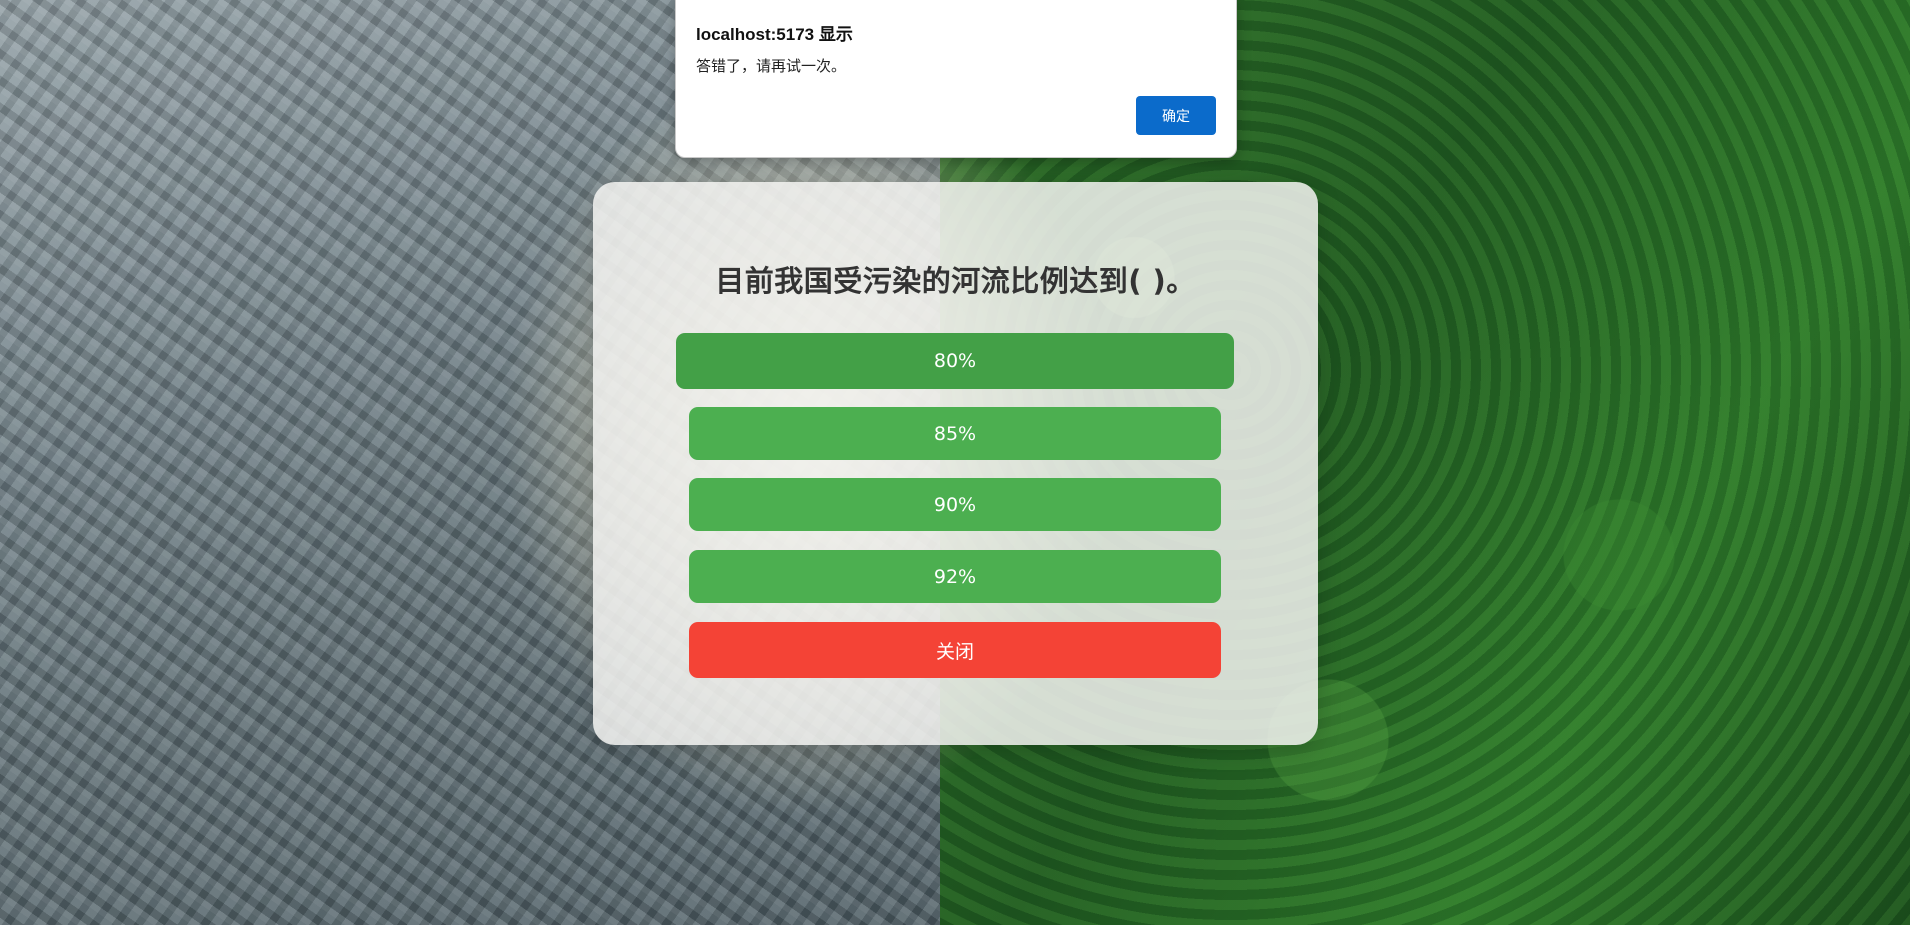 The height and width of the screenshot is (925, 1910). Describe the element at coordinates (955, 433) in the screenshot. I see `option-button-2: 85%` at that location.